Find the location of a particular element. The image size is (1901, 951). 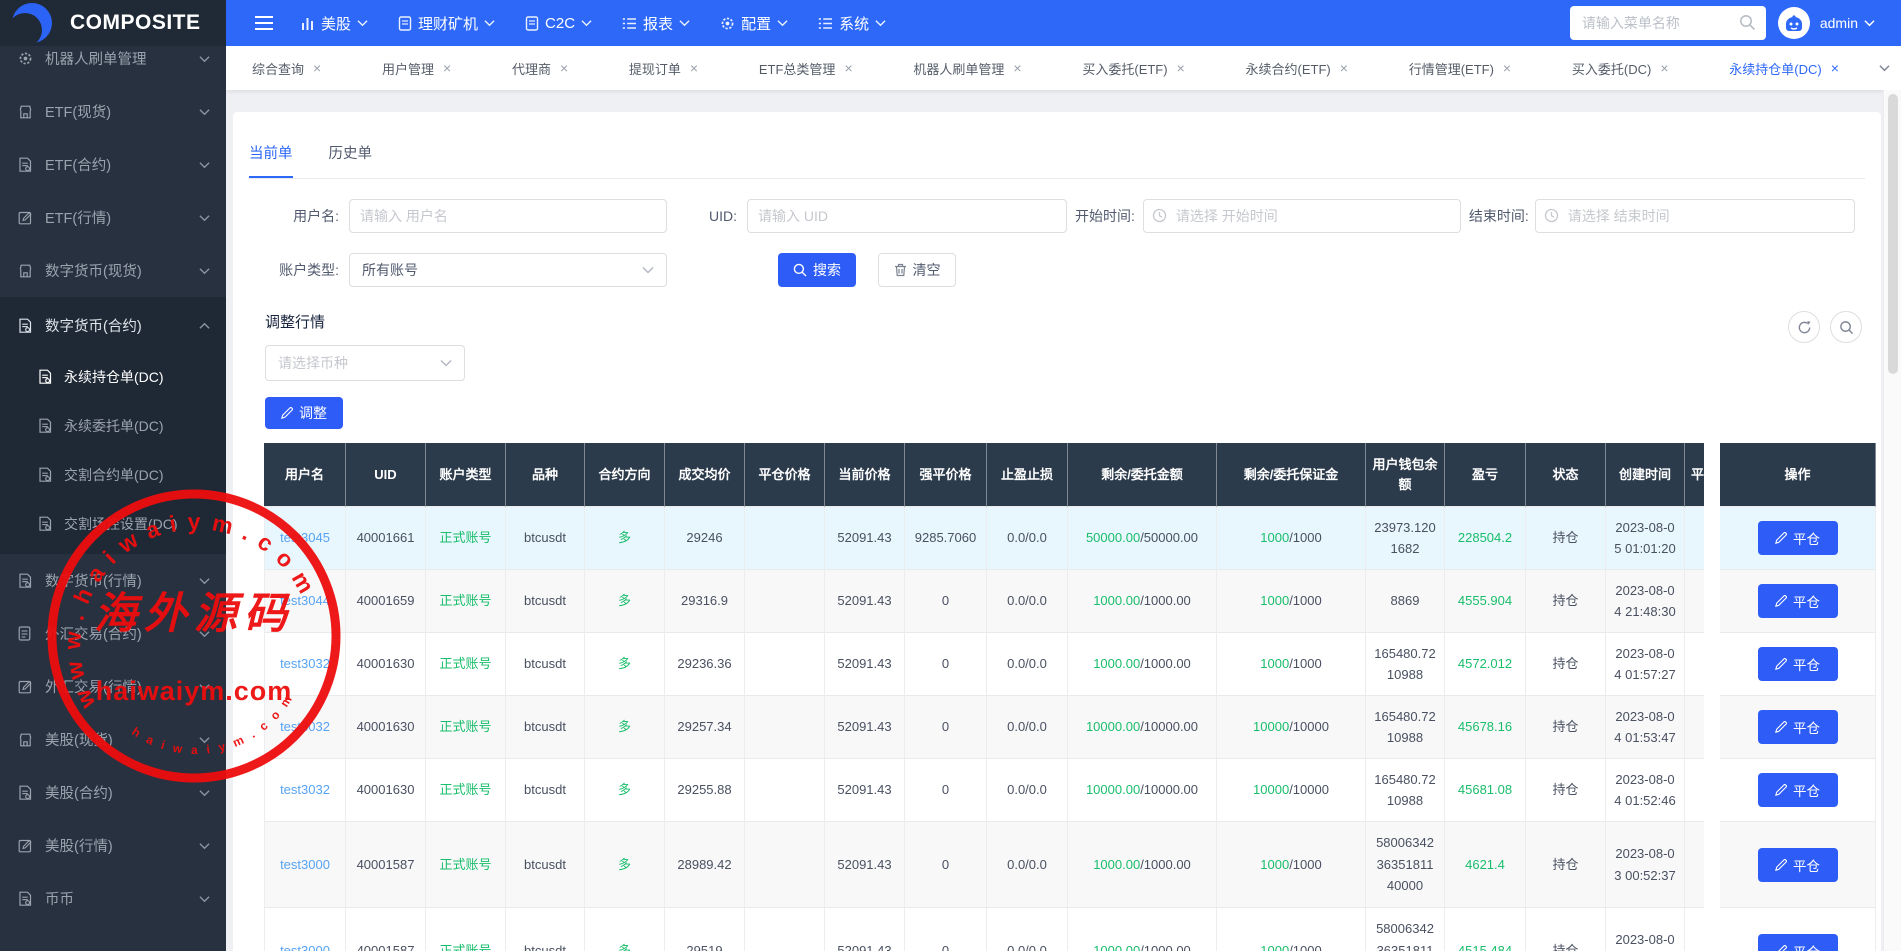

sidebar-item-美股(行情): 美股(行情) is located at coordinates (113, 845).